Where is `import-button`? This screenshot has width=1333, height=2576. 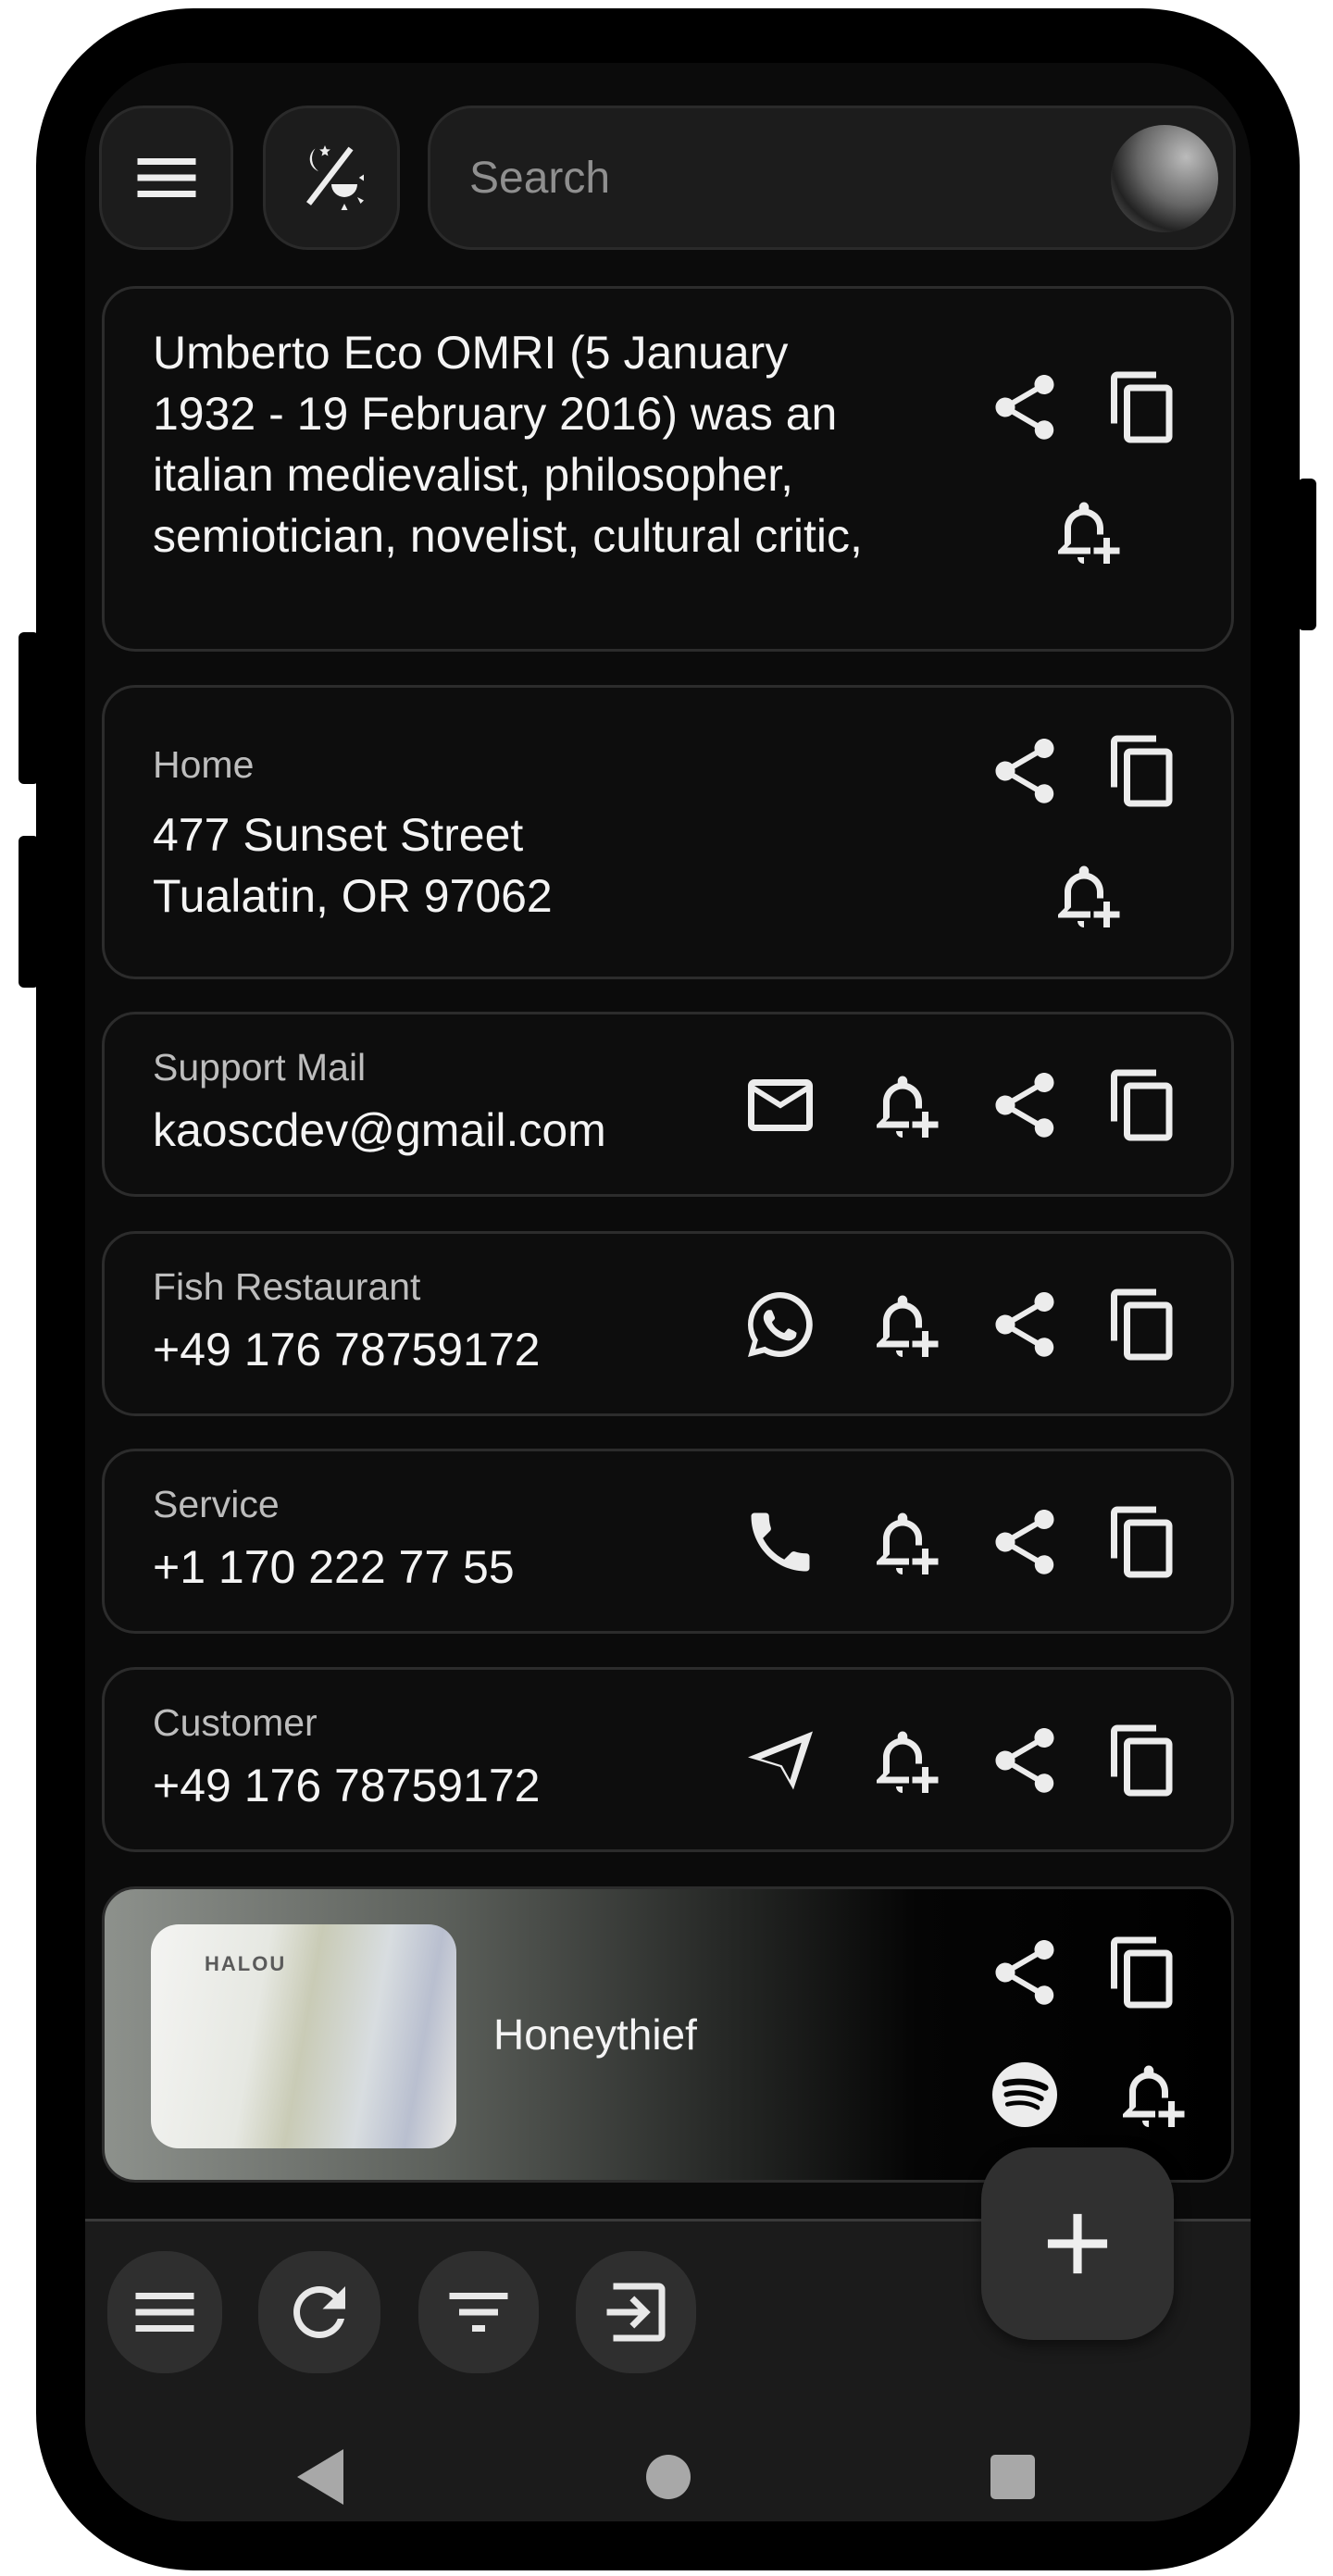
import-button is located at coordinates (636, 2312).